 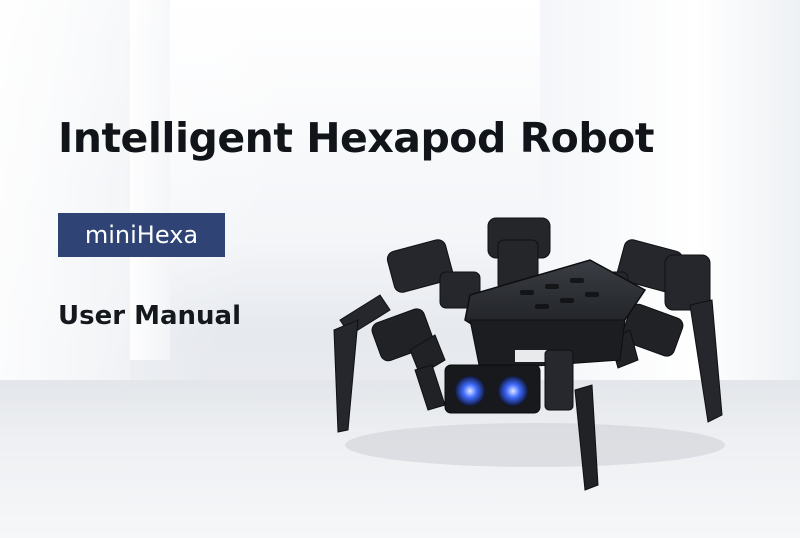 What do you see at coordinates (535, 445) in the screenshot?
I see `robot-shadow` at bounding box center [535, 445].